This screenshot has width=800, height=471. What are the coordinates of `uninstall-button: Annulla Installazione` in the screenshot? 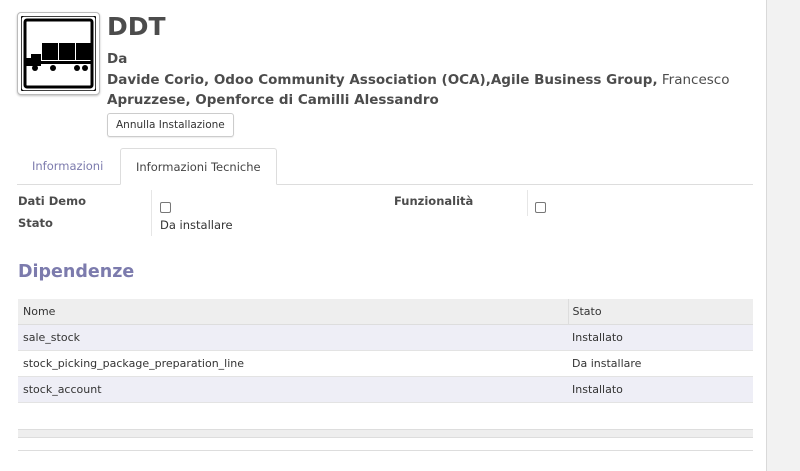 It's located at (170, 125).